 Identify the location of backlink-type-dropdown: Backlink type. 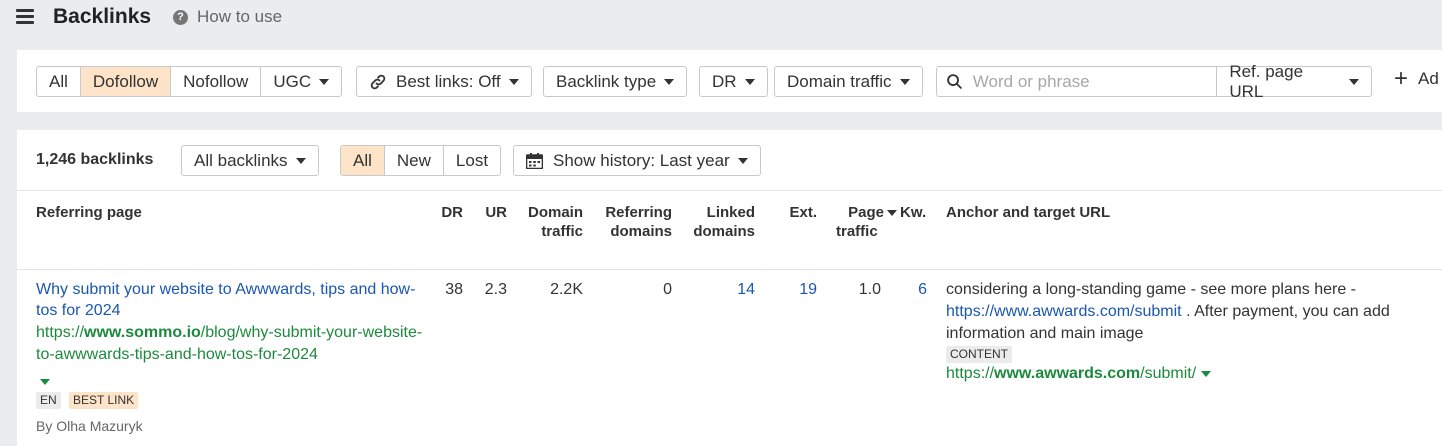
(615, 81).